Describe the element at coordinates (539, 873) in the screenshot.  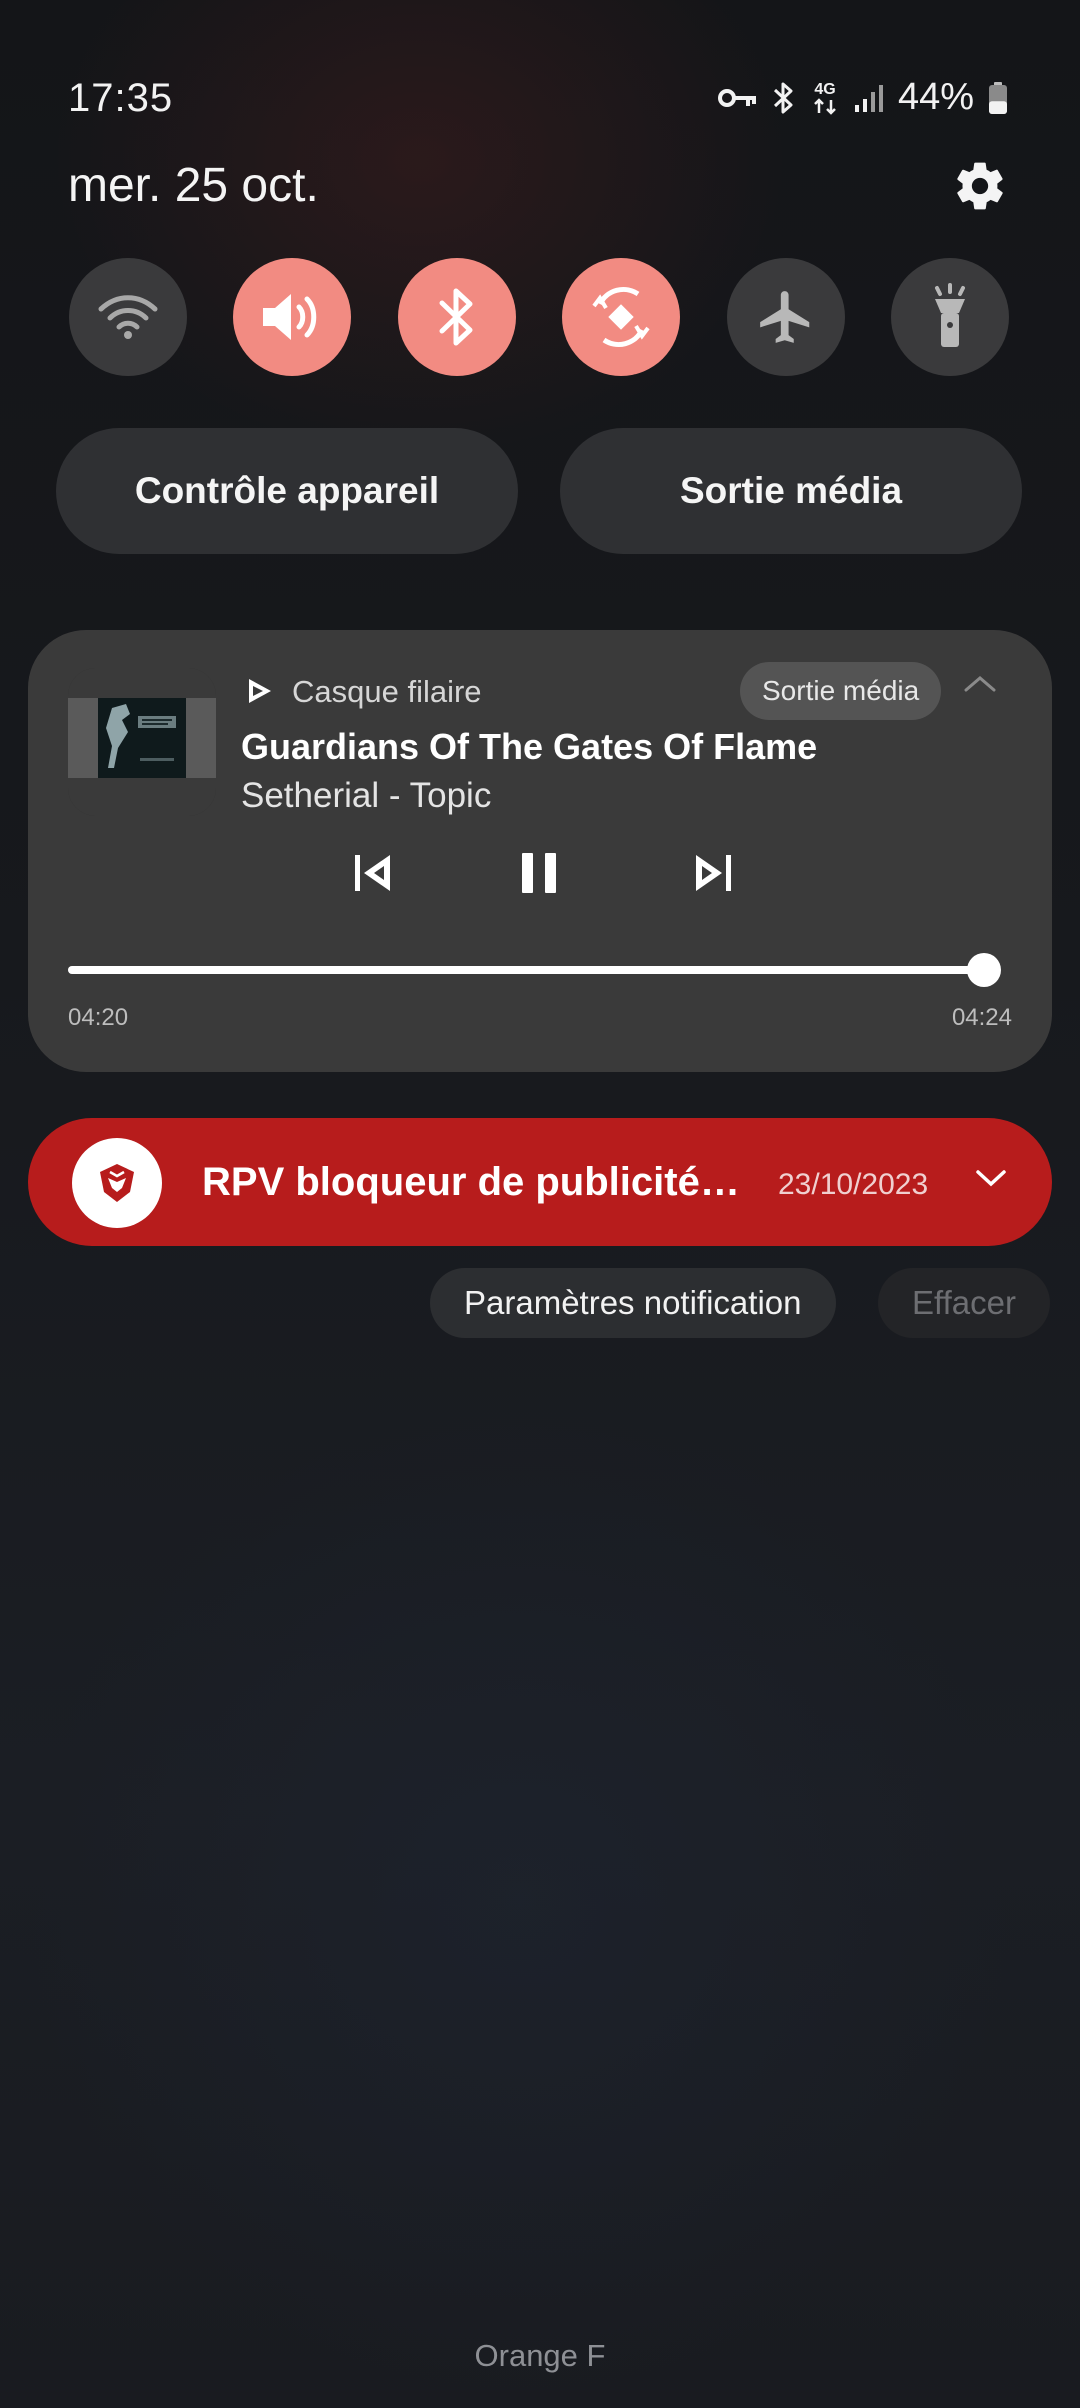
I see `pause-icon` at that location.